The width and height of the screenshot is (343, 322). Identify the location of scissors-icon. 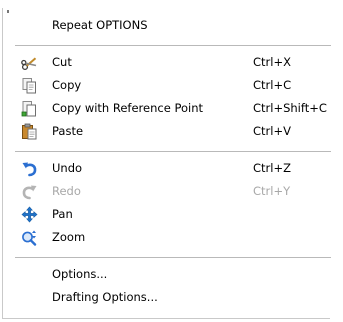
(29, 64).